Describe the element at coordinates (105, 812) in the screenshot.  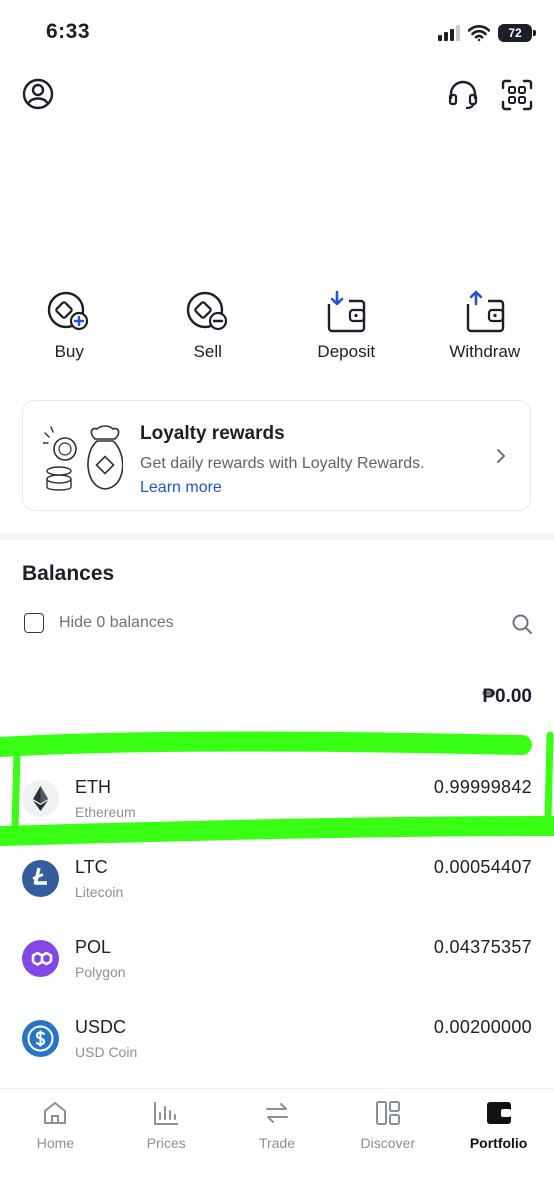
I see `asset-name: Ethereum` at that location.